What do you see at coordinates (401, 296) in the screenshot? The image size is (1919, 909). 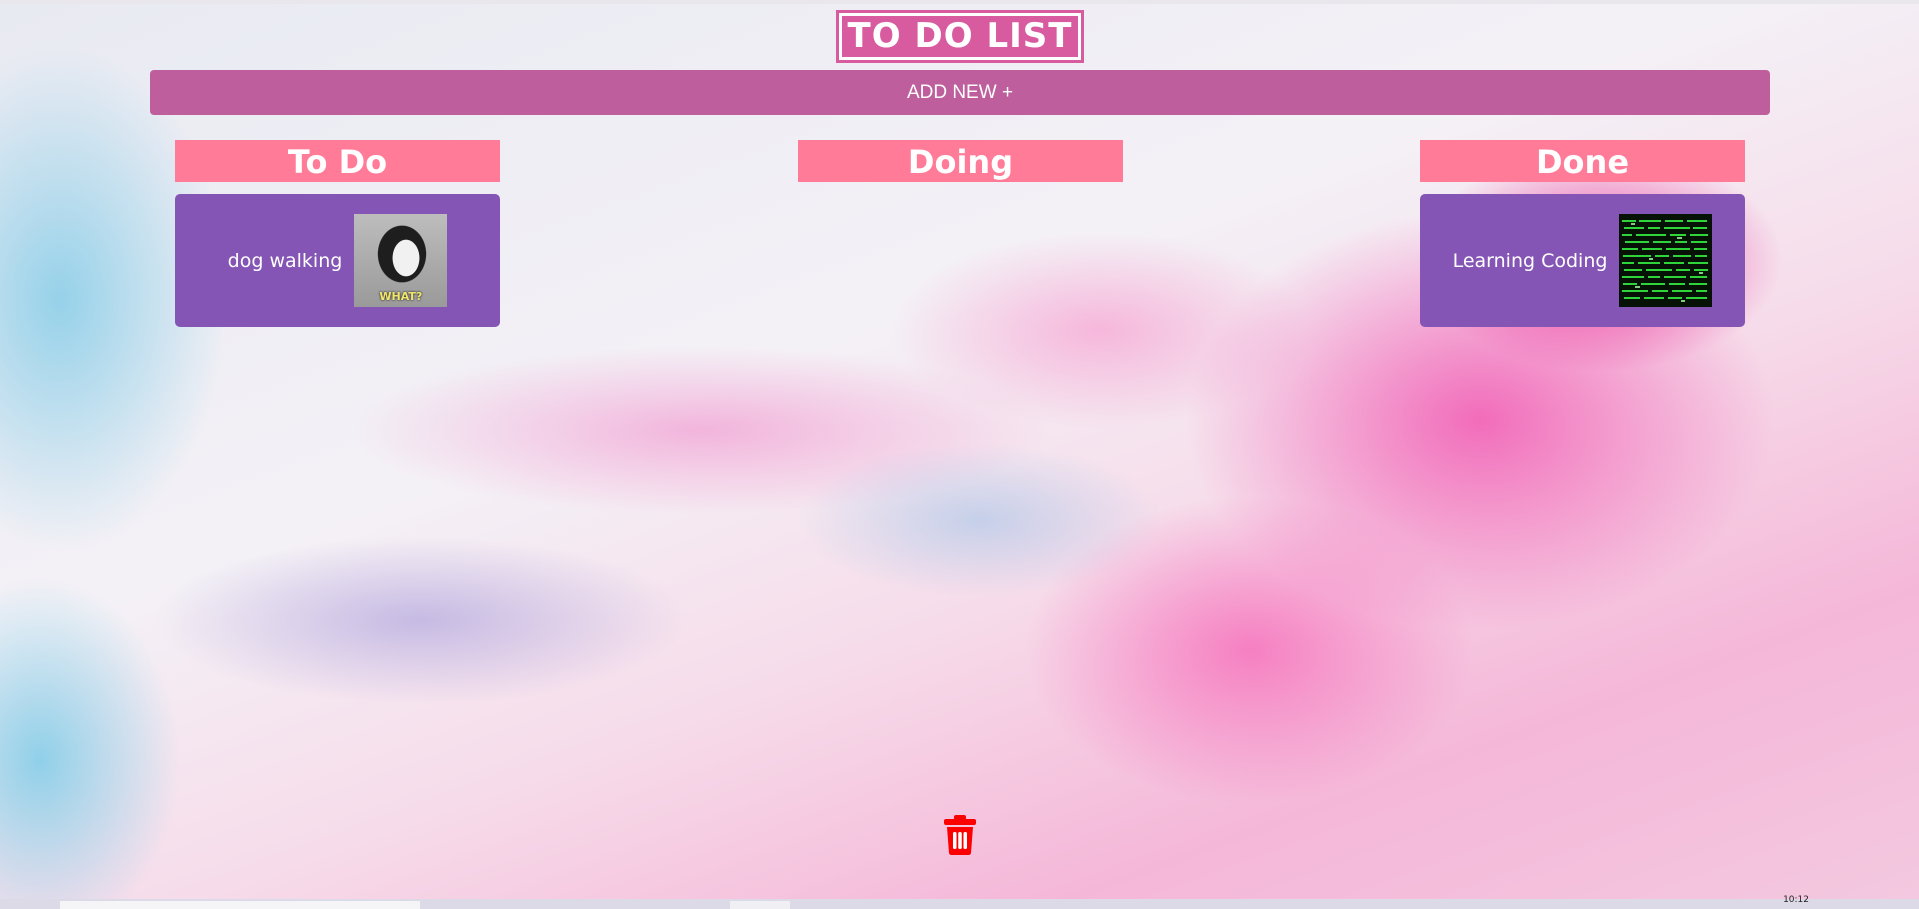 I see `dog-image-caption: WHAT?` at bounding box center [401, 296].